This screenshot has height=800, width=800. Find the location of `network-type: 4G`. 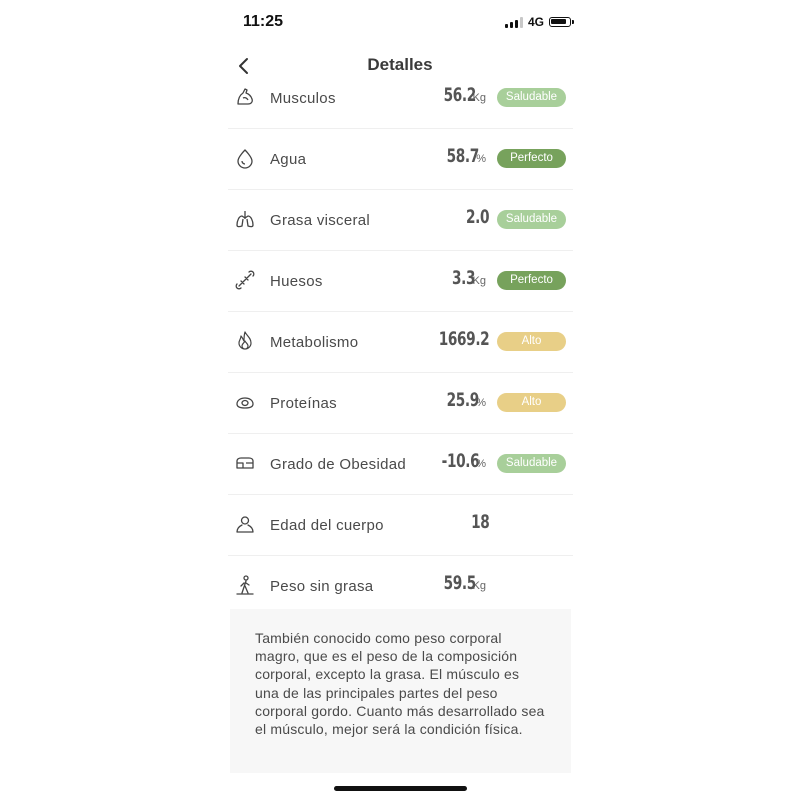

network-type: 4G is located at coordinates (536, 22).